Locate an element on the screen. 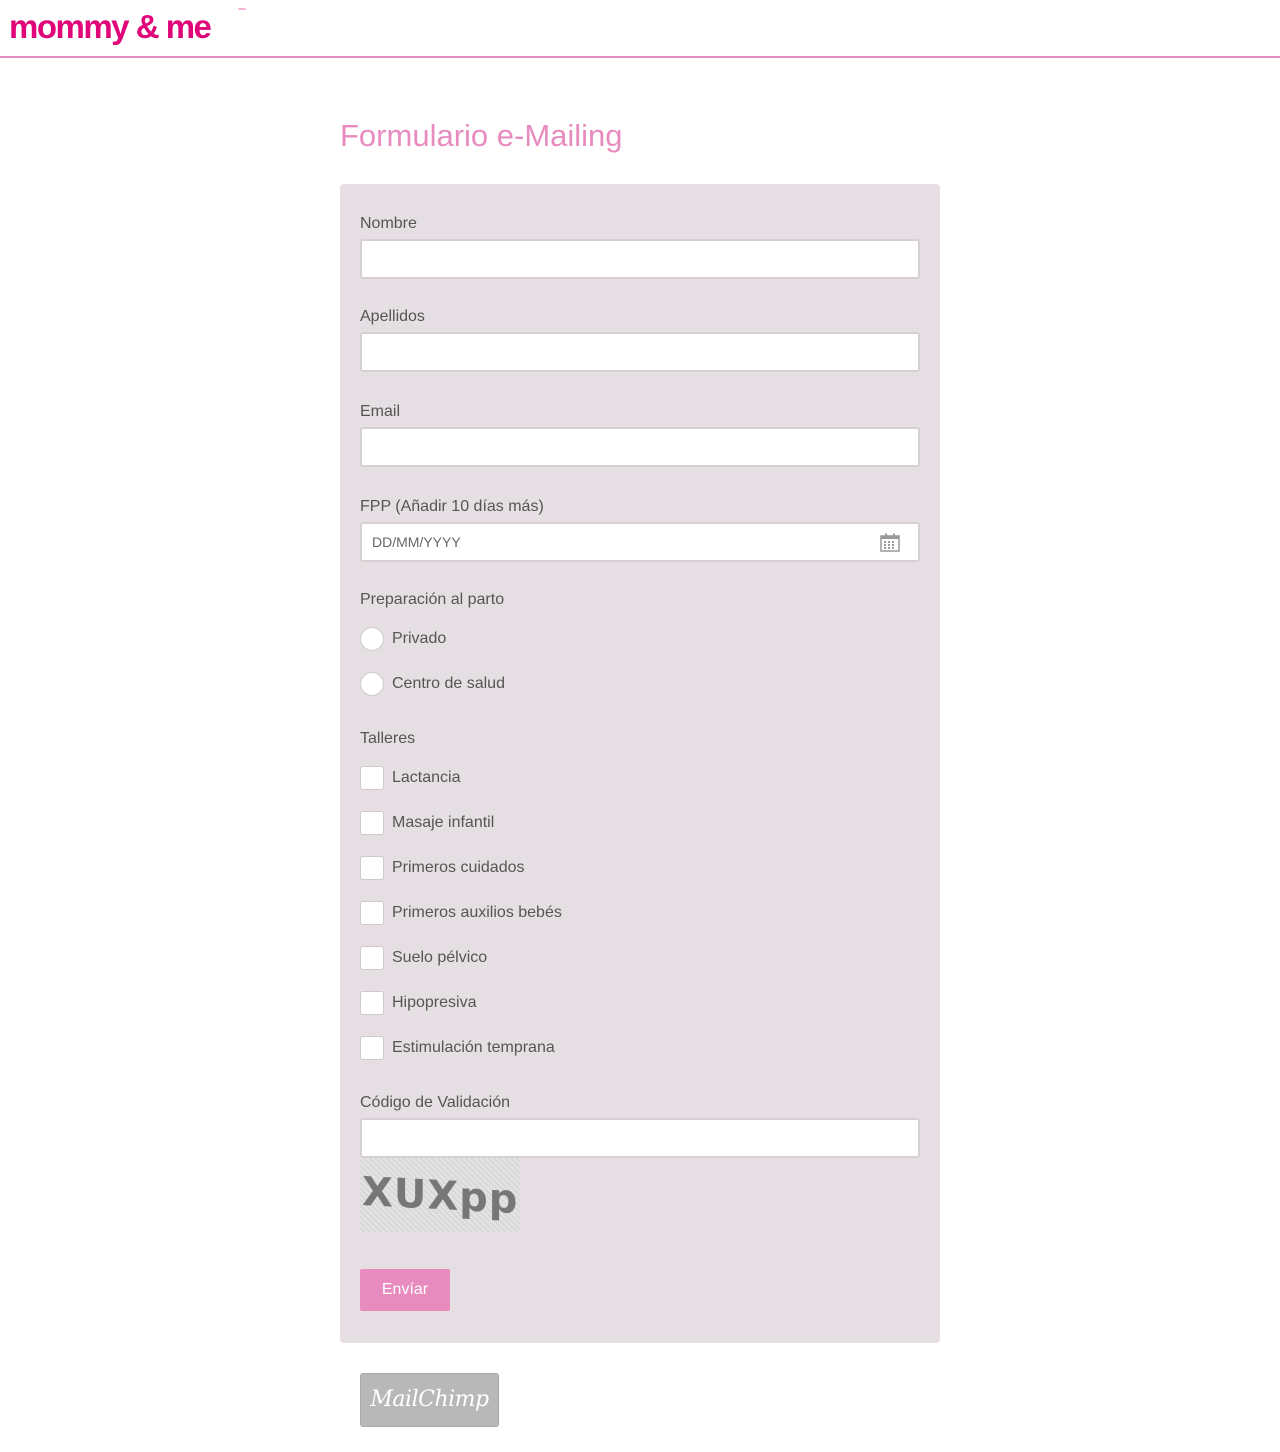  checkbox-option-suelo-pelvico: Suelo pélvico is located at coordinates (423, 958).